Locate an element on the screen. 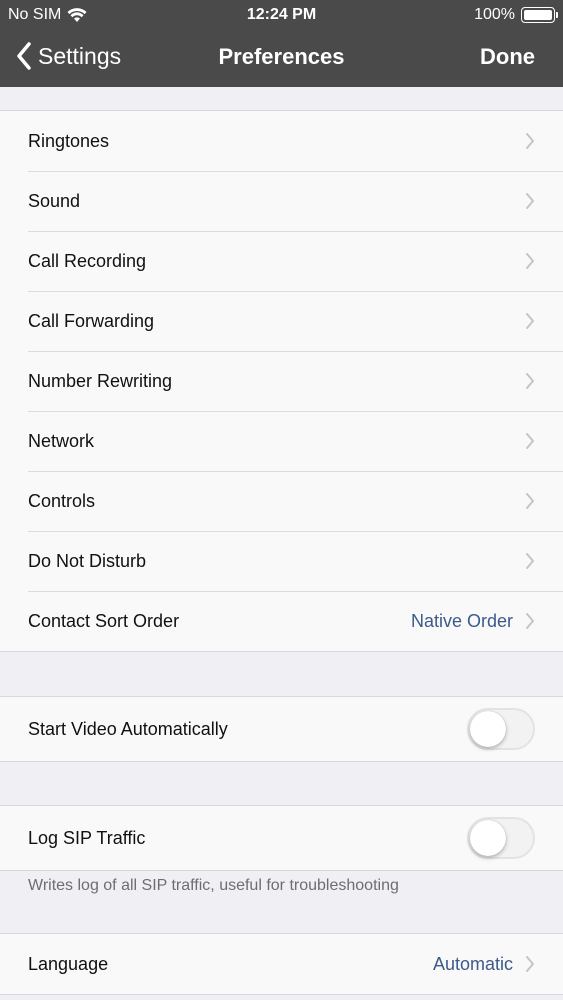 The height and width of the screenshot is (1000, 563). row-label: Call Recording is located at coordinates (87, 260).